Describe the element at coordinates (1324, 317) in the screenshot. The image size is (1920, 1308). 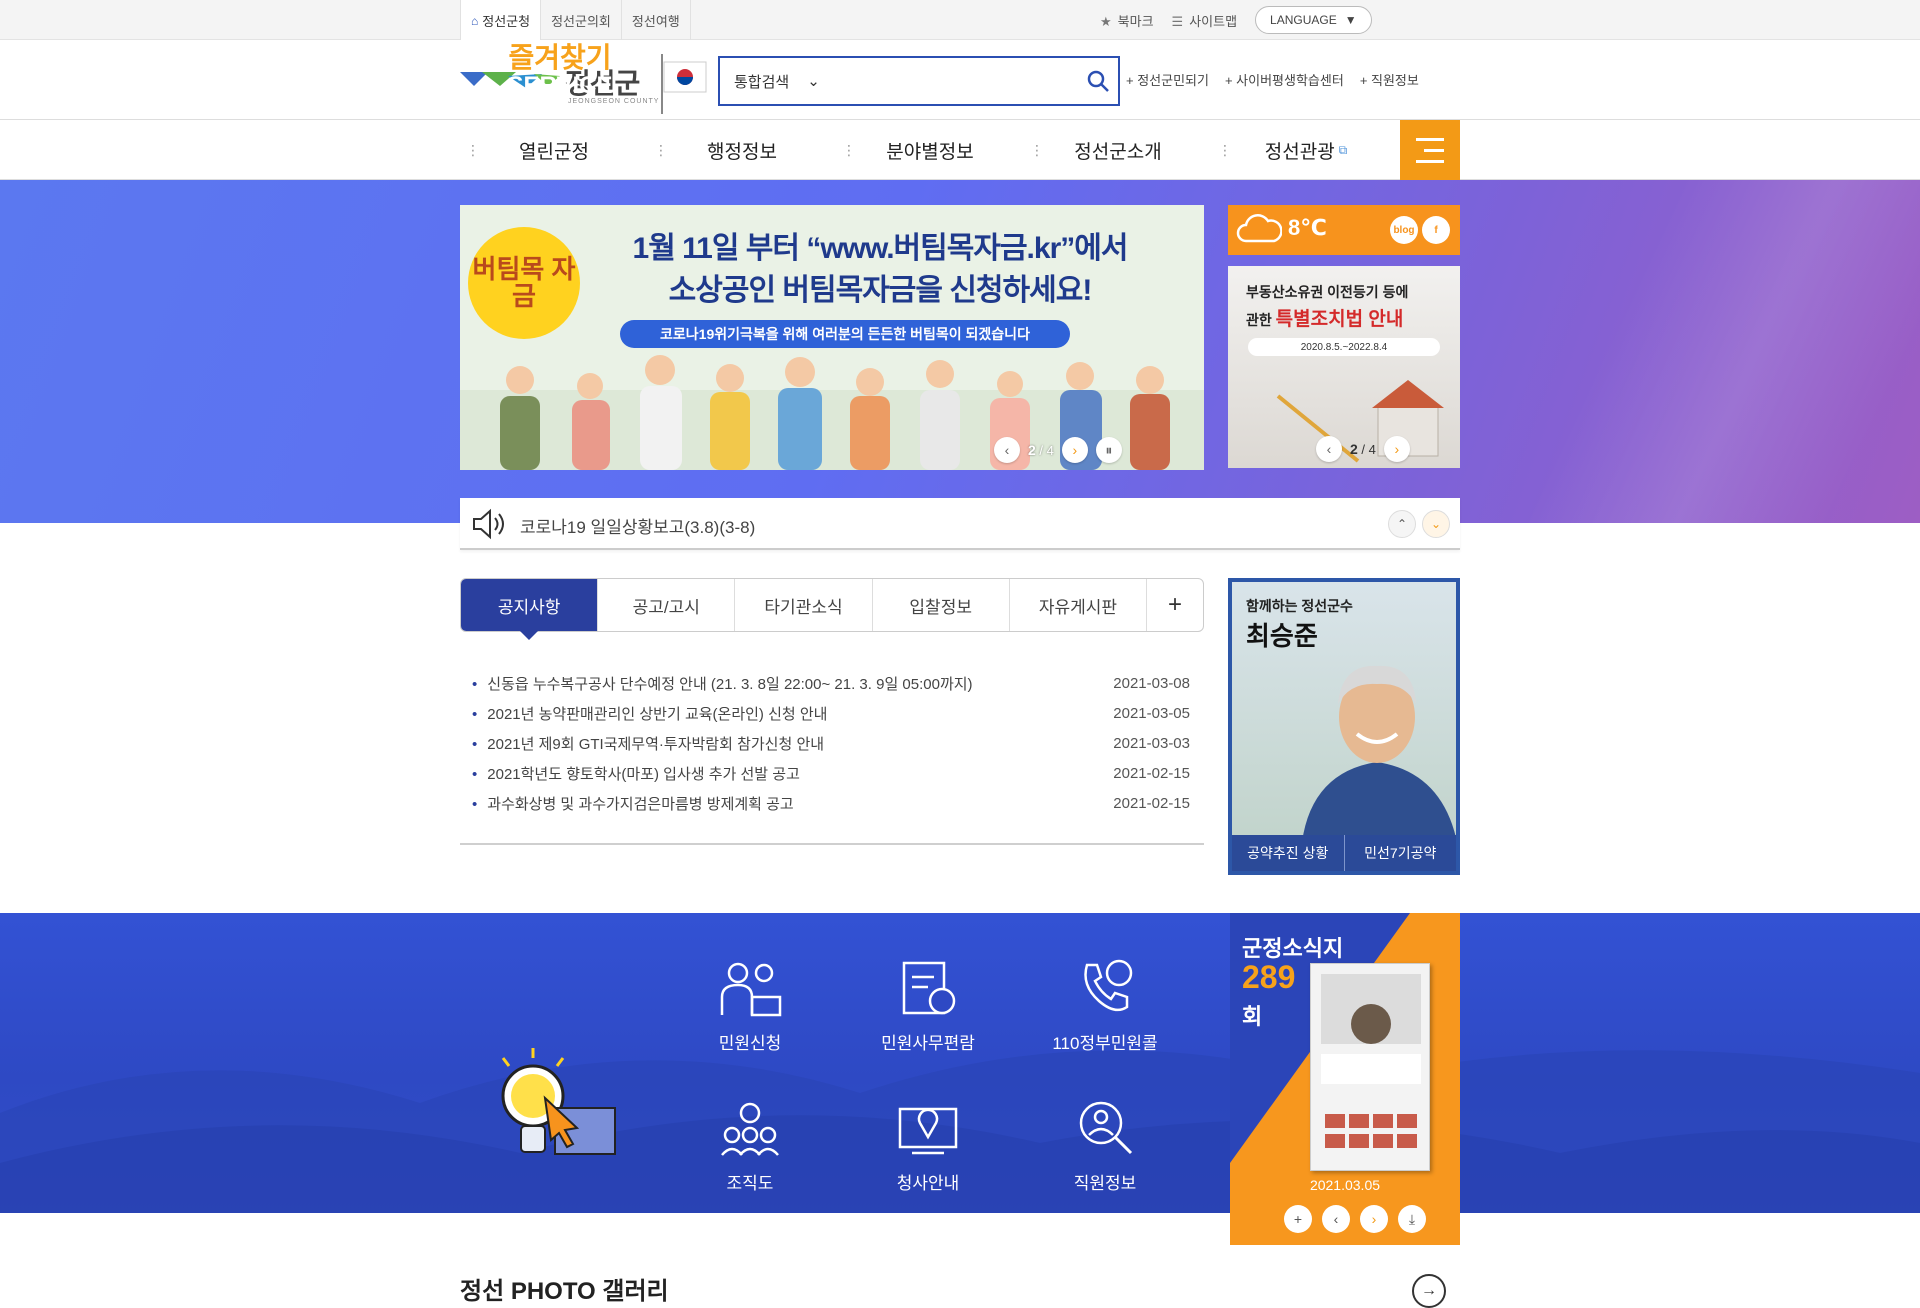
I see `popup-line-2: 관한 특별조치법 안내` at that location.